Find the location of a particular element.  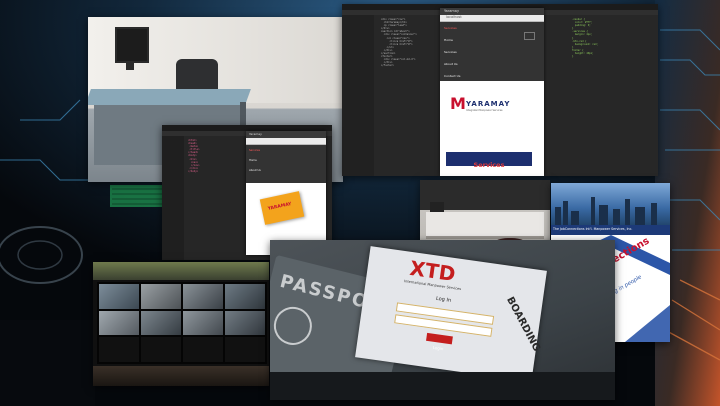

logo-mark: M is located at coordinates (458, 103).